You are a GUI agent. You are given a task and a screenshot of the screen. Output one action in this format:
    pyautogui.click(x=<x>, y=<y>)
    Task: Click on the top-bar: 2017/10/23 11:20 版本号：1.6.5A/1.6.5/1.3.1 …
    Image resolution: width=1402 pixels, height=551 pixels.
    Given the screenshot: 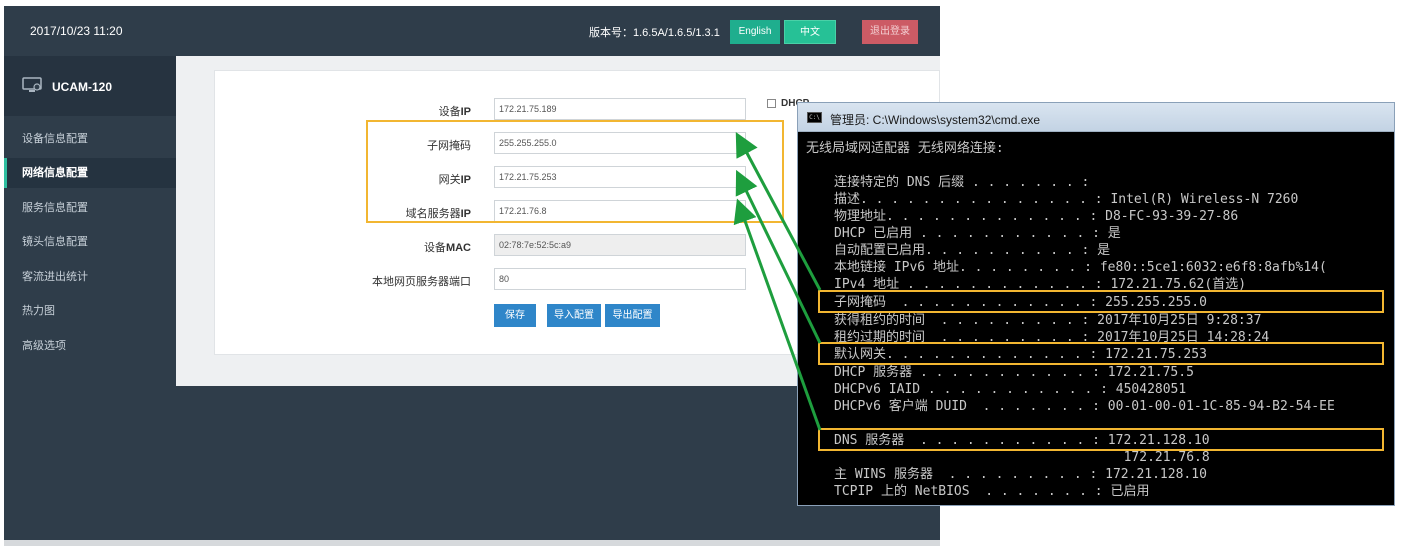 What is the action you would take?
    pyautogui.click(x=472, y=31)
    